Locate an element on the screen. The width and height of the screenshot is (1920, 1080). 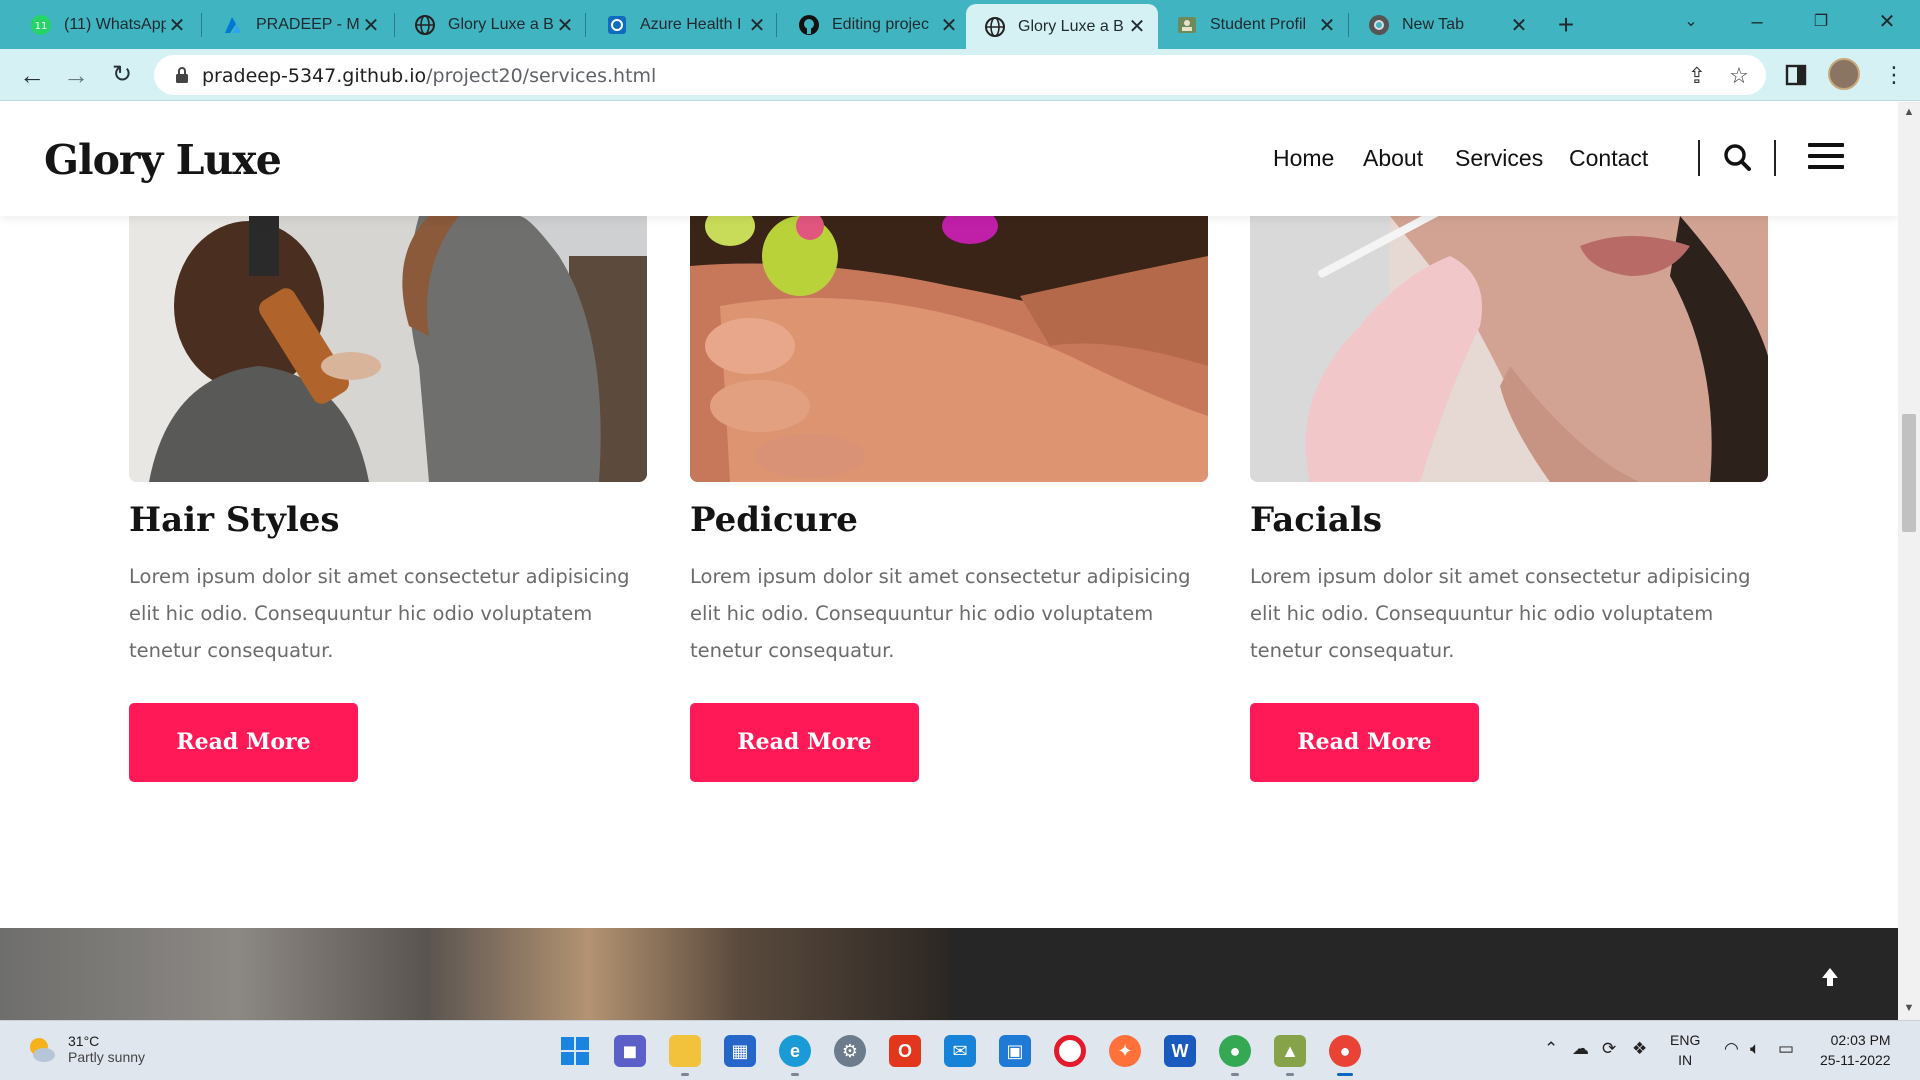
search-icon is located at coordinates (1737, 157).